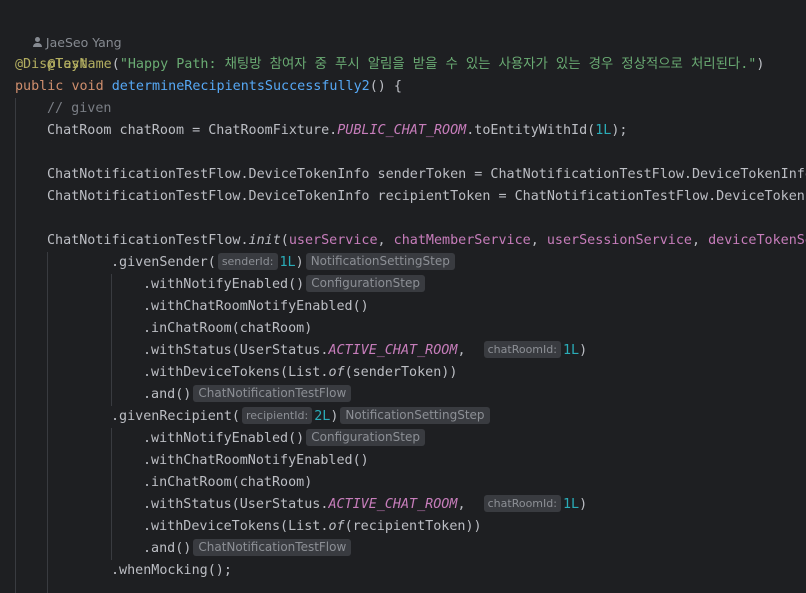 Image resolution: width=806 pixels, height=593 pixels. I want to click on code-line: // given, so click(79, 109).